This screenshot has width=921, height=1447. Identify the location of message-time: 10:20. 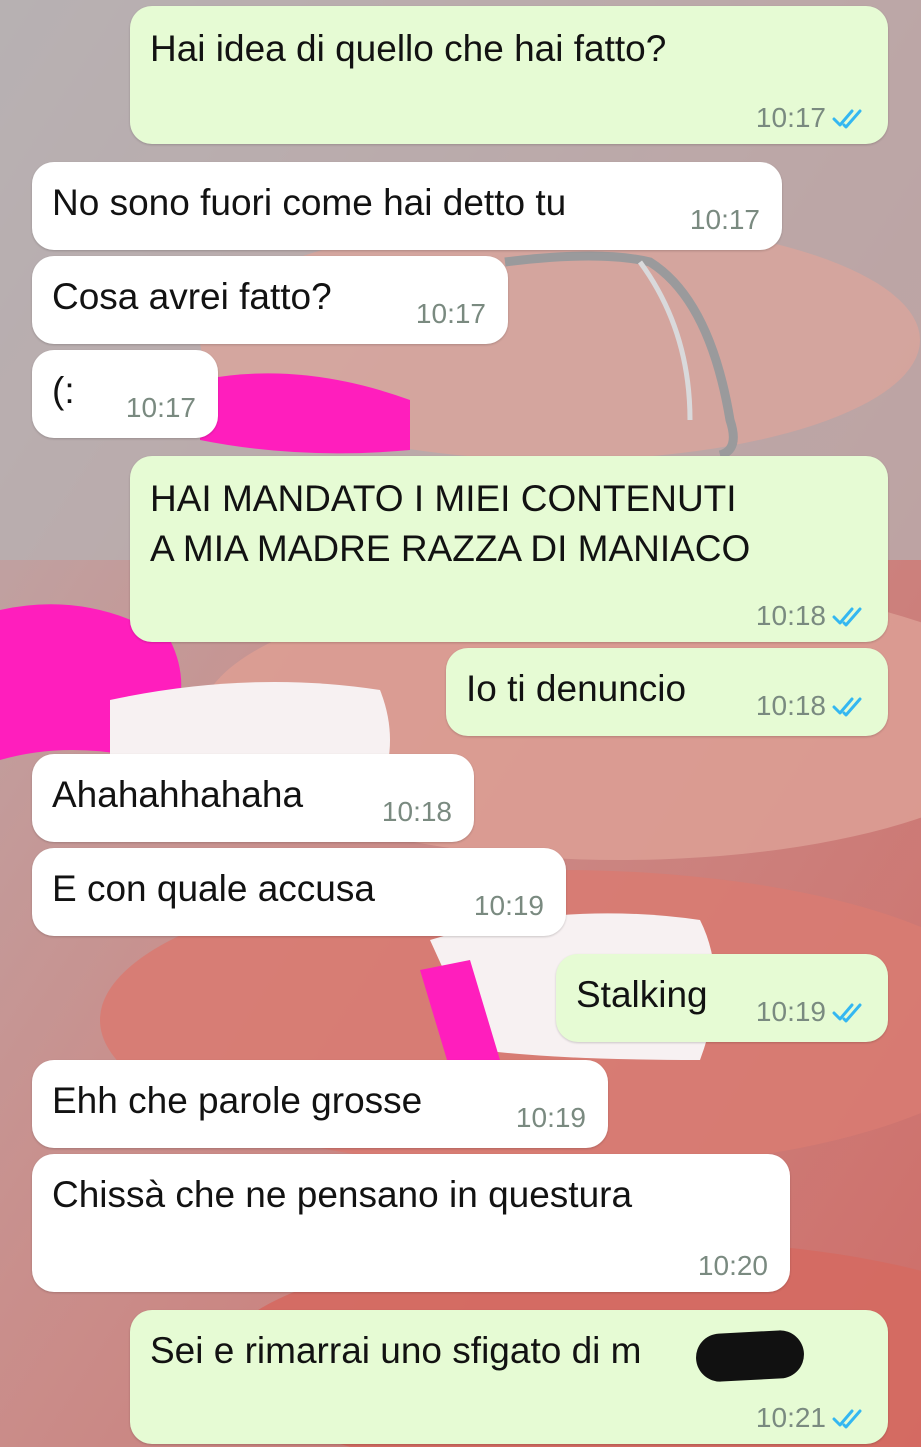
(732, 1265).